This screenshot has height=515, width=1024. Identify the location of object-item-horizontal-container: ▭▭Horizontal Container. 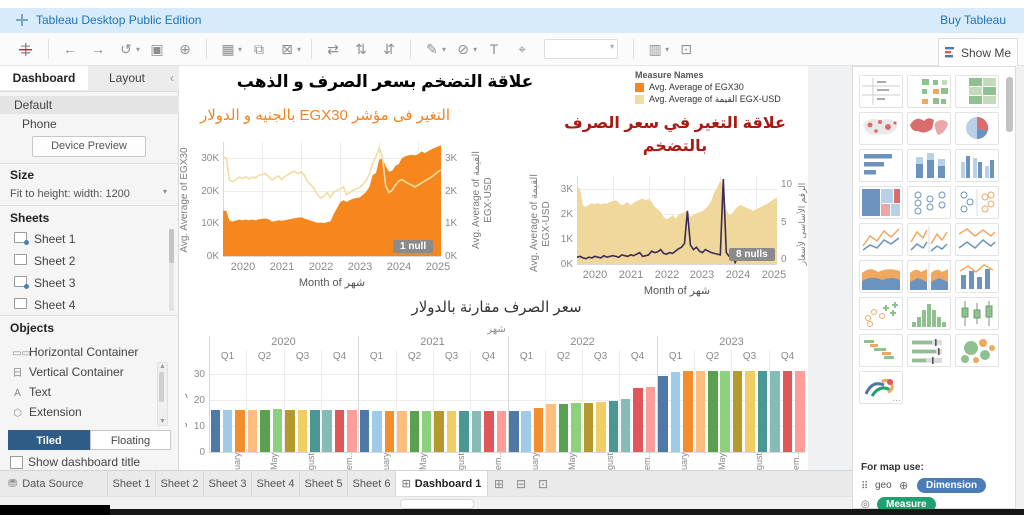
(82, 352).